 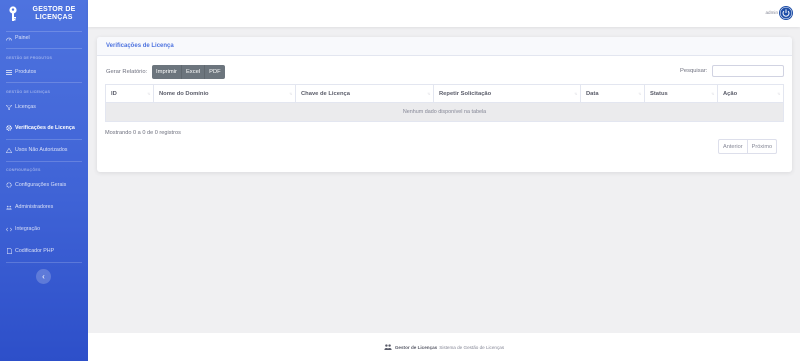 I want to click on sidebar-item-label: Administradores, so click(x=34, y=207).